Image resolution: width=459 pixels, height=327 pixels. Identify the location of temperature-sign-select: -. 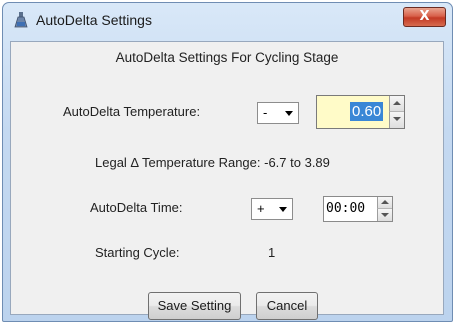
(278, 113).